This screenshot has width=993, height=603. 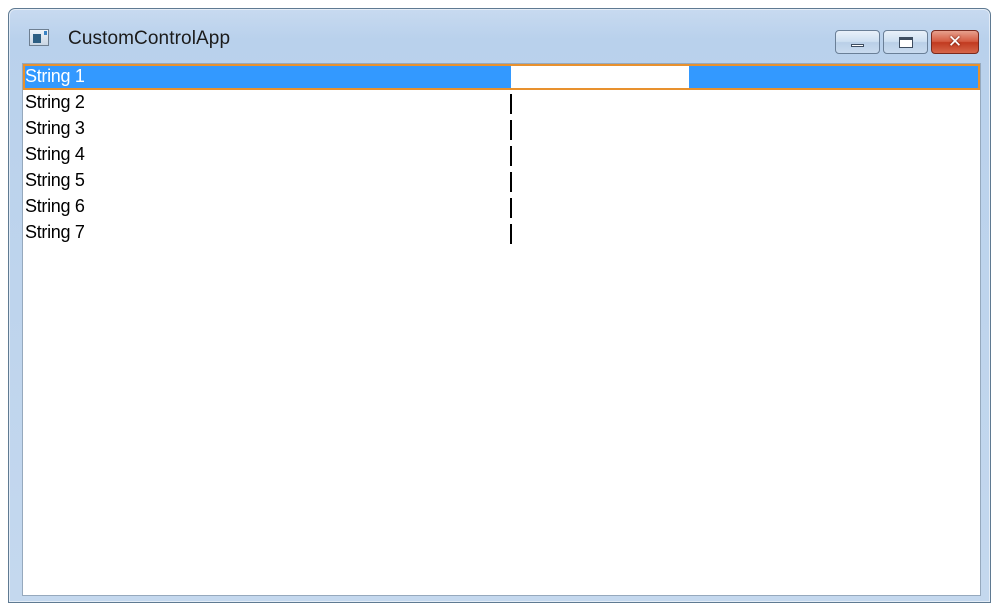 I want to click on minimize-icon, so click(x=857, y=45).